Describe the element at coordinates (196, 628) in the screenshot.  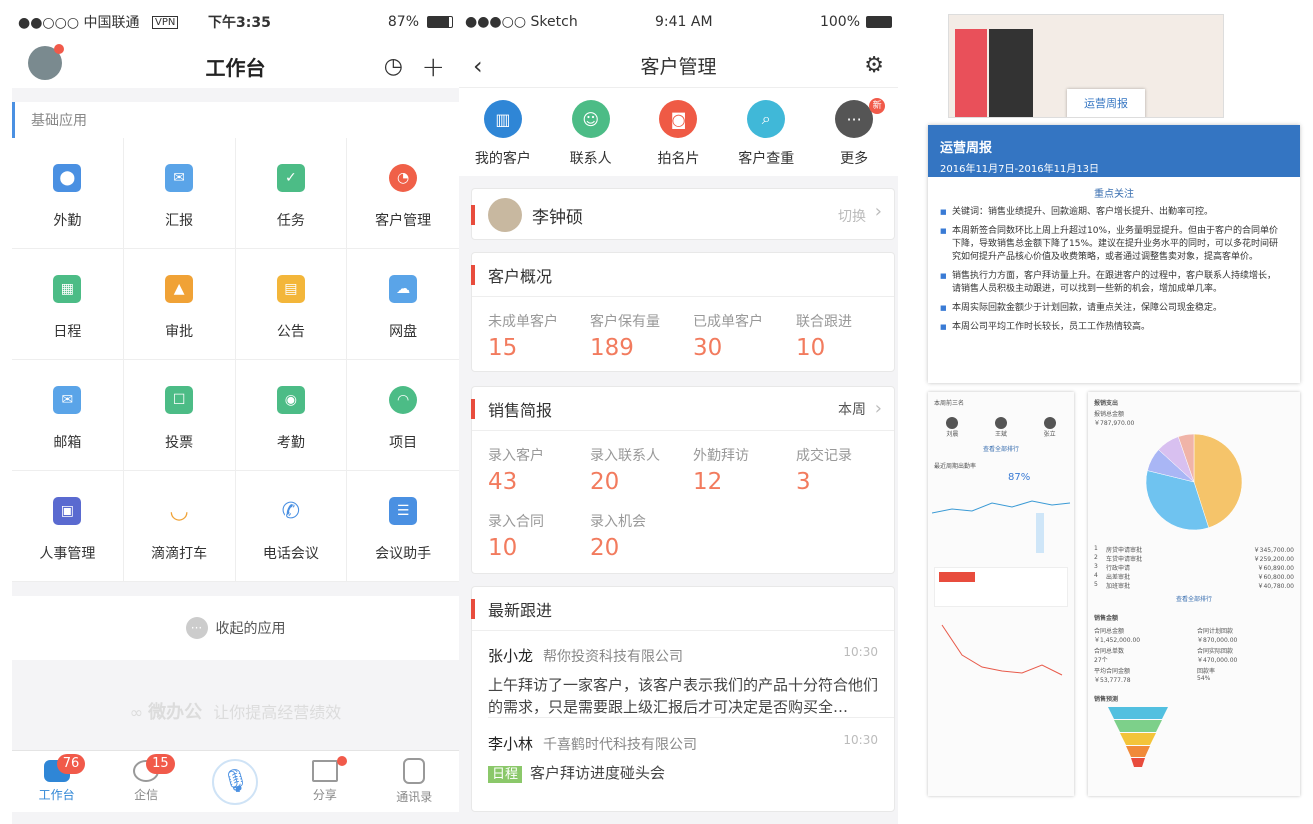
I see `more-icon: ···` at that location.